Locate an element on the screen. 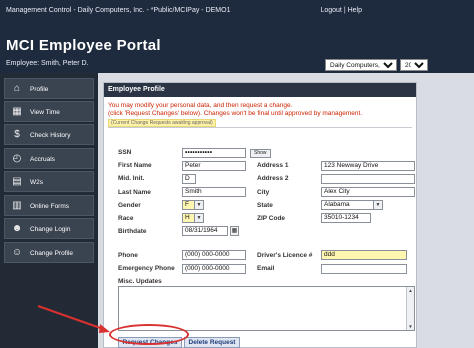  state-value: Alabama is located at coordinates (337, 204).